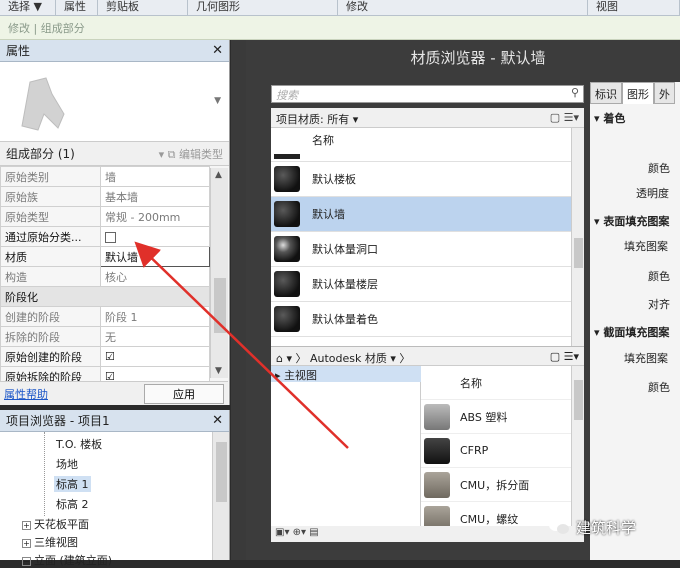  Describe the element at coordinates (114, 154) in the screenshot. I see `type-selector: 组成部分 (1) ▾ ⧉ 编辑类型` at that location.